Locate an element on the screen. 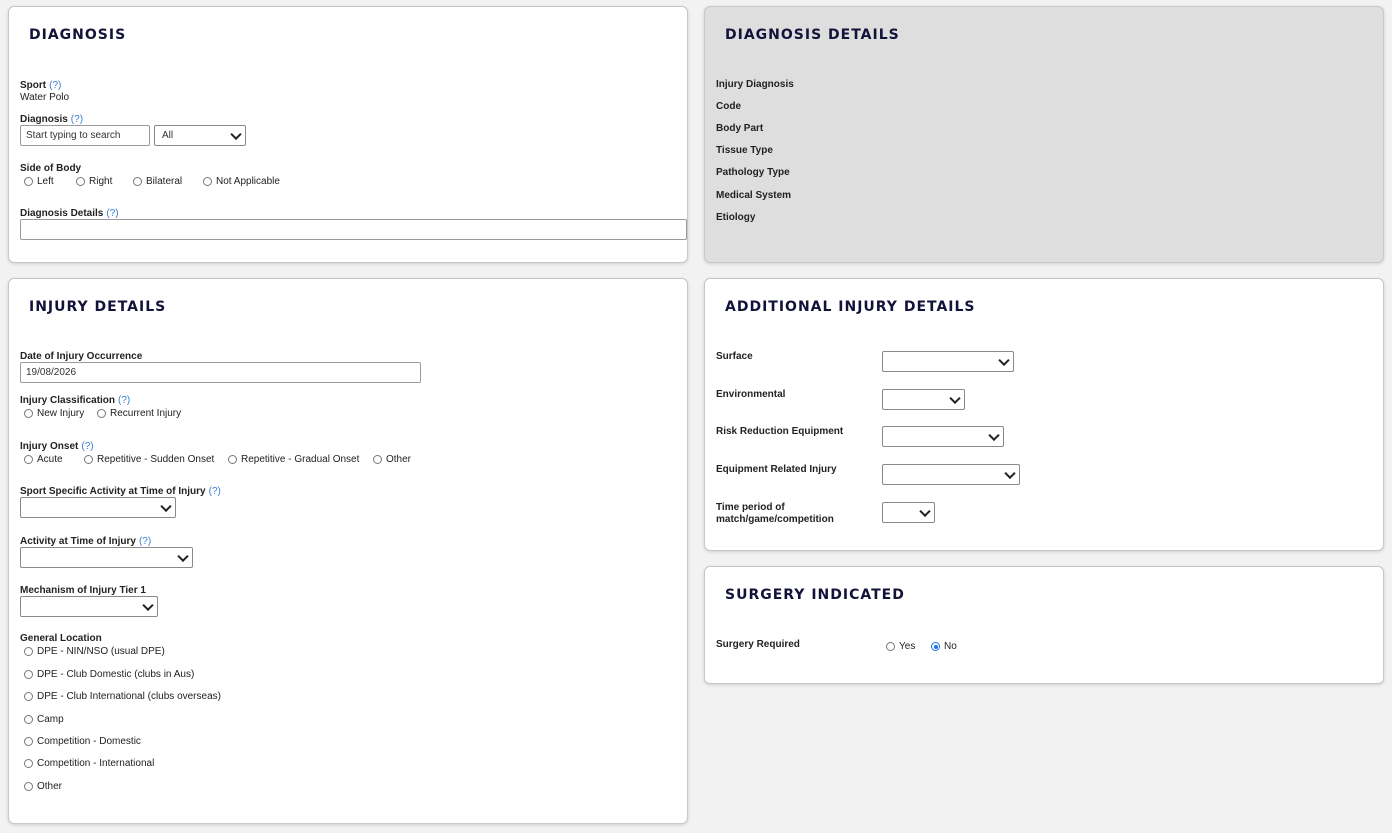 This screenshot has height=833, width=1392. additional-injury-title: ADDITIONAL INJURY DETAILS is located at coordinates (850, 307).